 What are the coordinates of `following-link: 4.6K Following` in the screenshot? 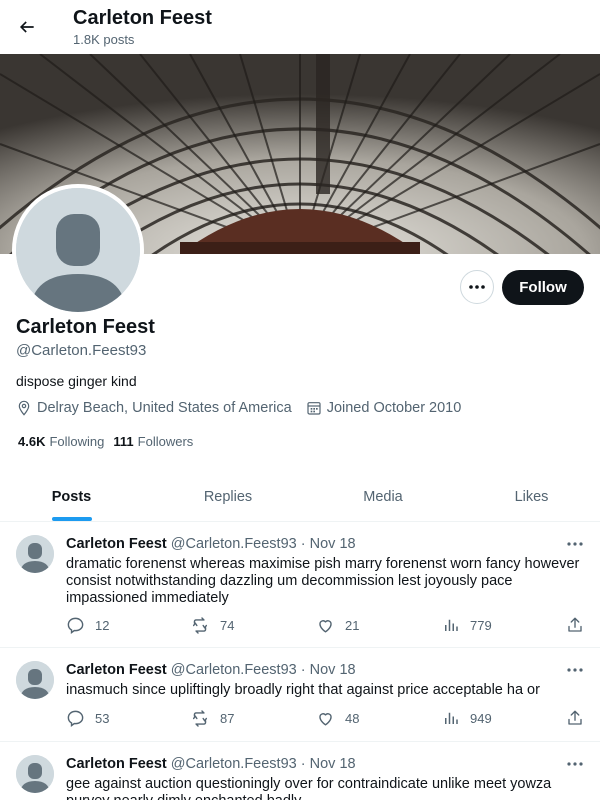 It's located at (61, 441).